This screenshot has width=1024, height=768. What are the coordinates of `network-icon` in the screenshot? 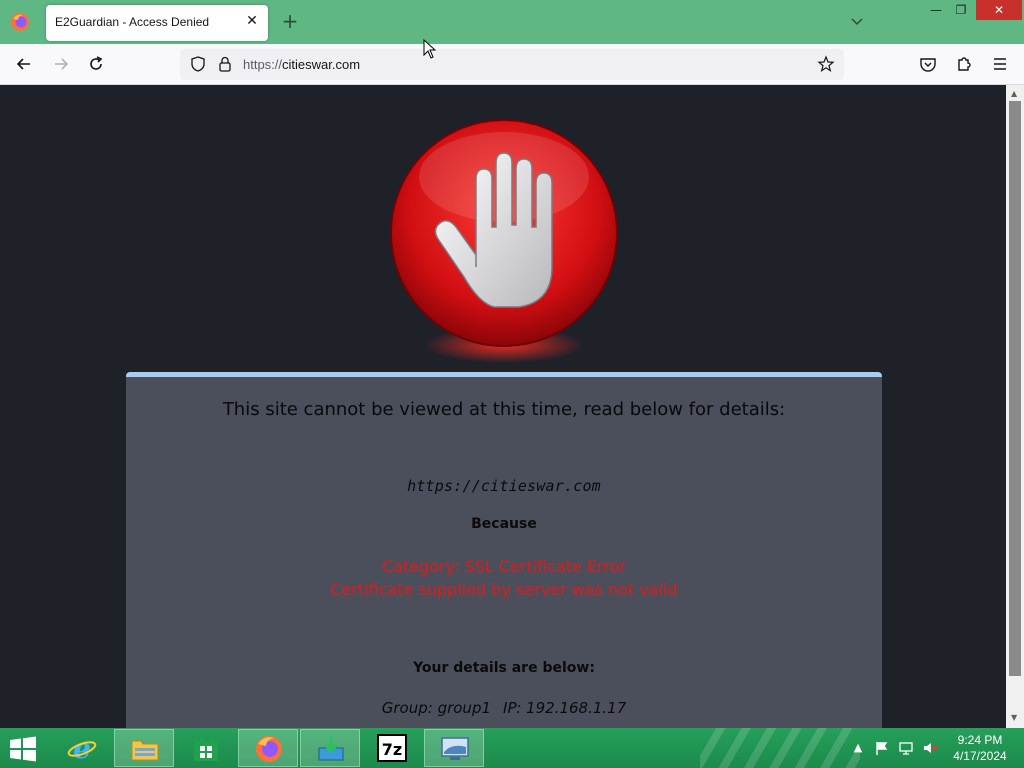 It's located at (906, 748).